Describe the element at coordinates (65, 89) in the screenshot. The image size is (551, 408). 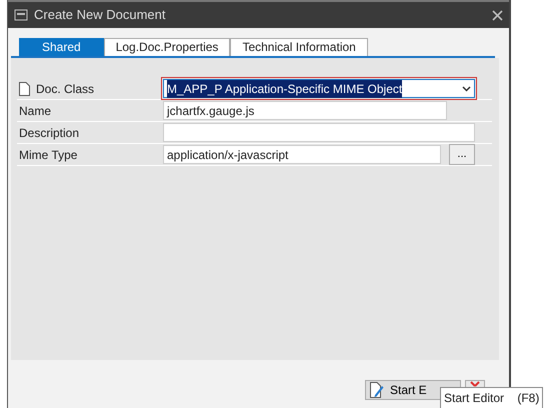
I see `field-label: Doc. Class` at that location.